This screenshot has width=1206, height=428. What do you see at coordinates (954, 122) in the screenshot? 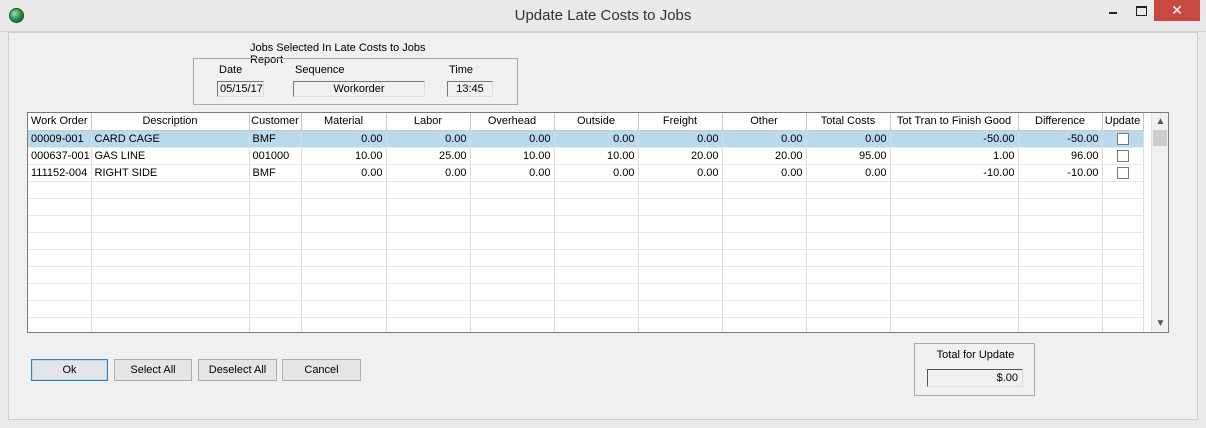
I see `column-header-tot-tran: Tot Tran to Finish Good` at bounding box center [954, 122].